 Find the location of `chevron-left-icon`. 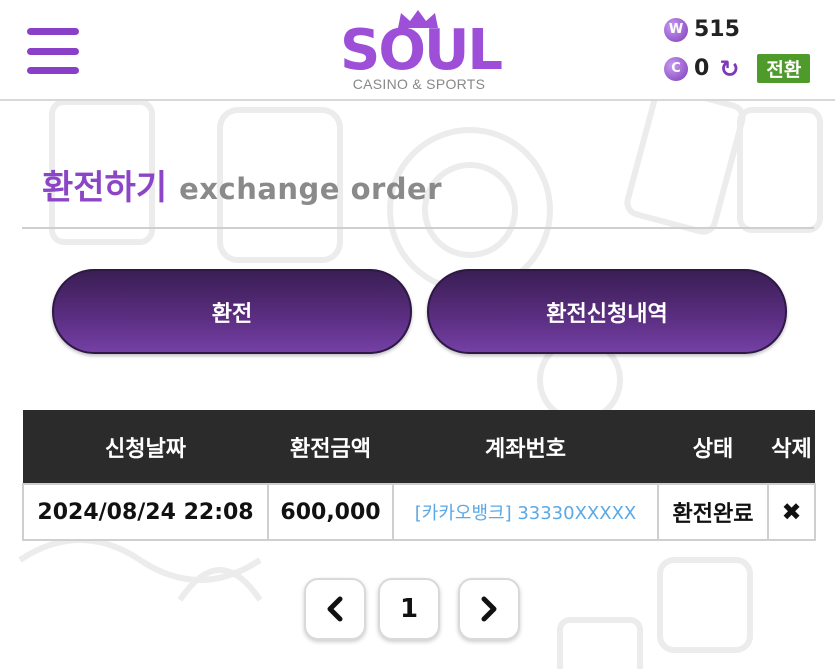

chevron-left-icon is located at coordinates (335, 609).